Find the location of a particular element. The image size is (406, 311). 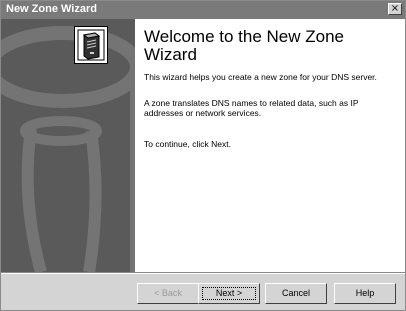

server-icon is located at coordinates (91, 45).